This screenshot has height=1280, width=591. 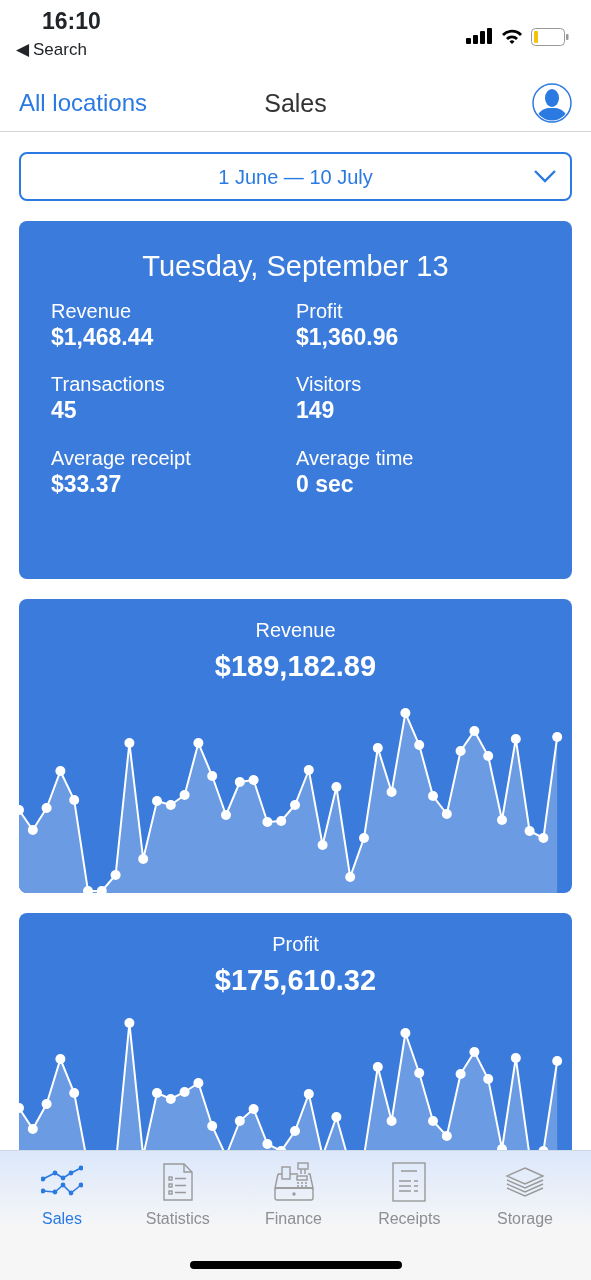 I want to click on document-list-icon, so click(x=177, y=1182).